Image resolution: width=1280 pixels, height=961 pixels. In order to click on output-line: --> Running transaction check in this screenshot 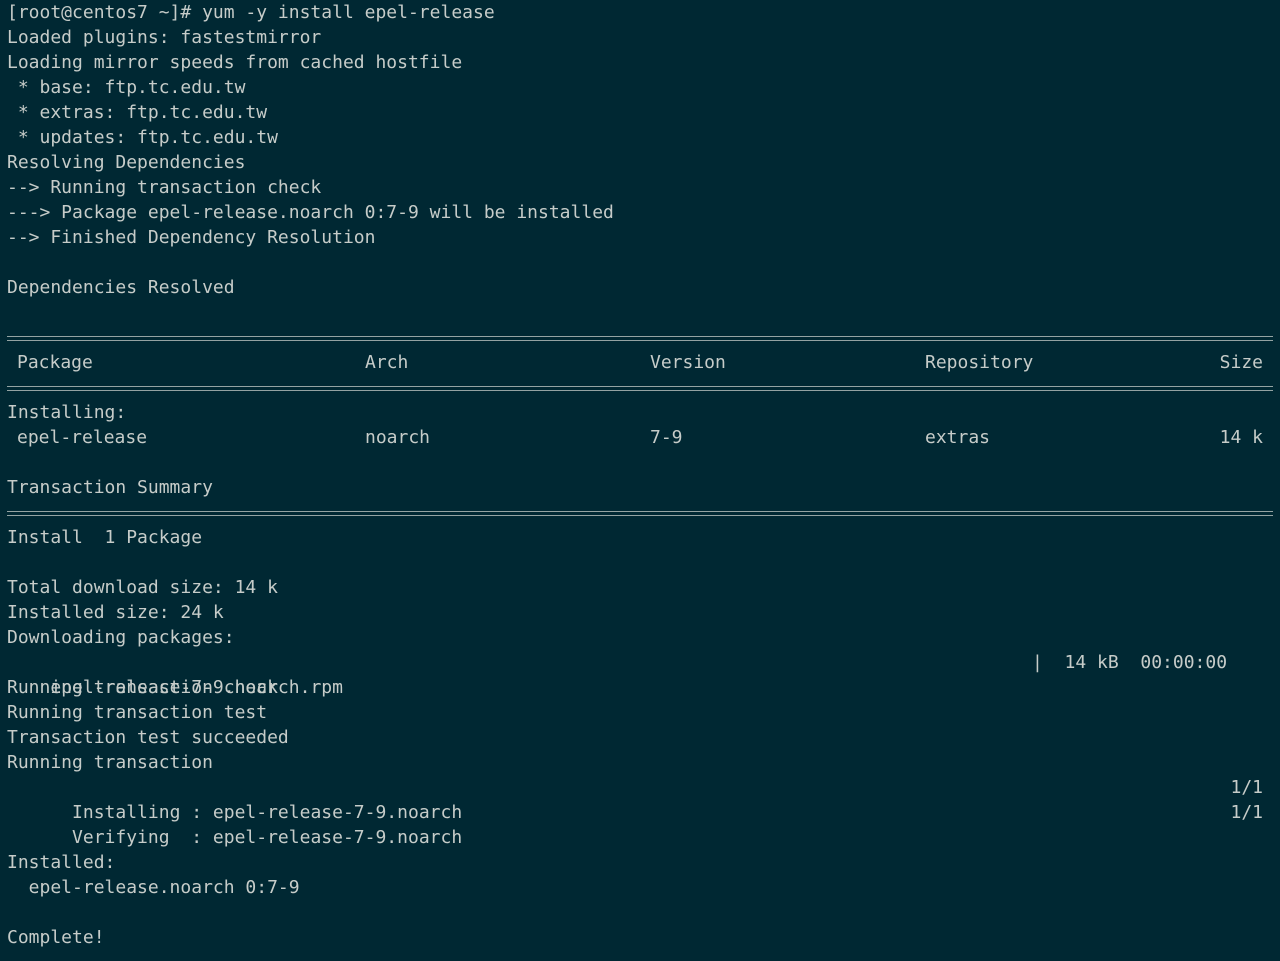, I will do `click(164, 187)`.